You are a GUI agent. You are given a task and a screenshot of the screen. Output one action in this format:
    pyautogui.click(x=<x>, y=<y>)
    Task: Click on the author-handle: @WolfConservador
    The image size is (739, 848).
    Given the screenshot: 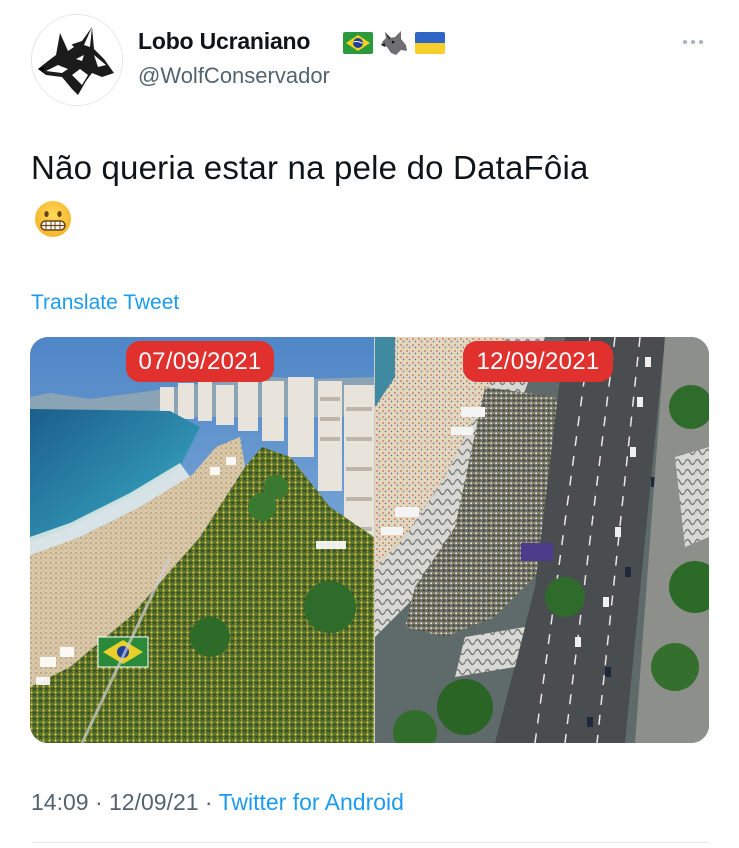 What is the action you would take?
    pyautogui.click(x=234, y=76)
    